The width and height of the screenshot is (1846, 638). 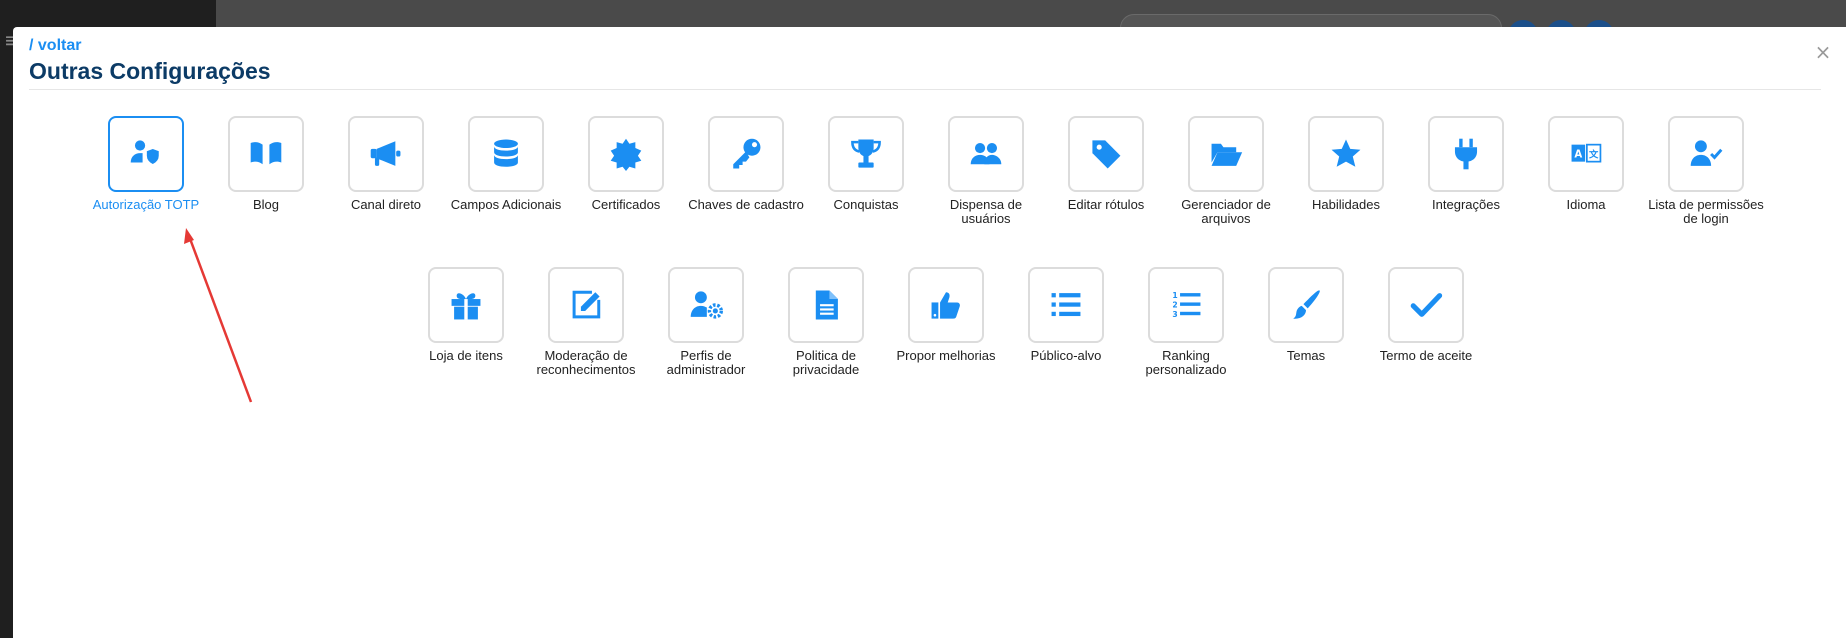 What do you see at coordinates (506, 204) in the screenshot?
I see `settings-tile-label: Campos Adicionais` at bounding box center [506, 204].